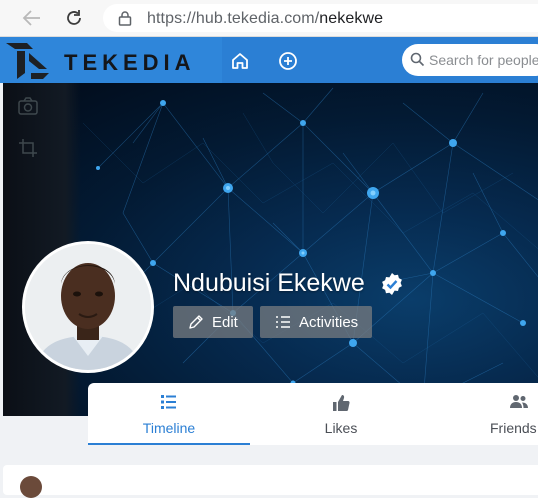 The height and width of the screenshot is (498, 538). I want to click on activities-label: Activities, so click(329, 322).